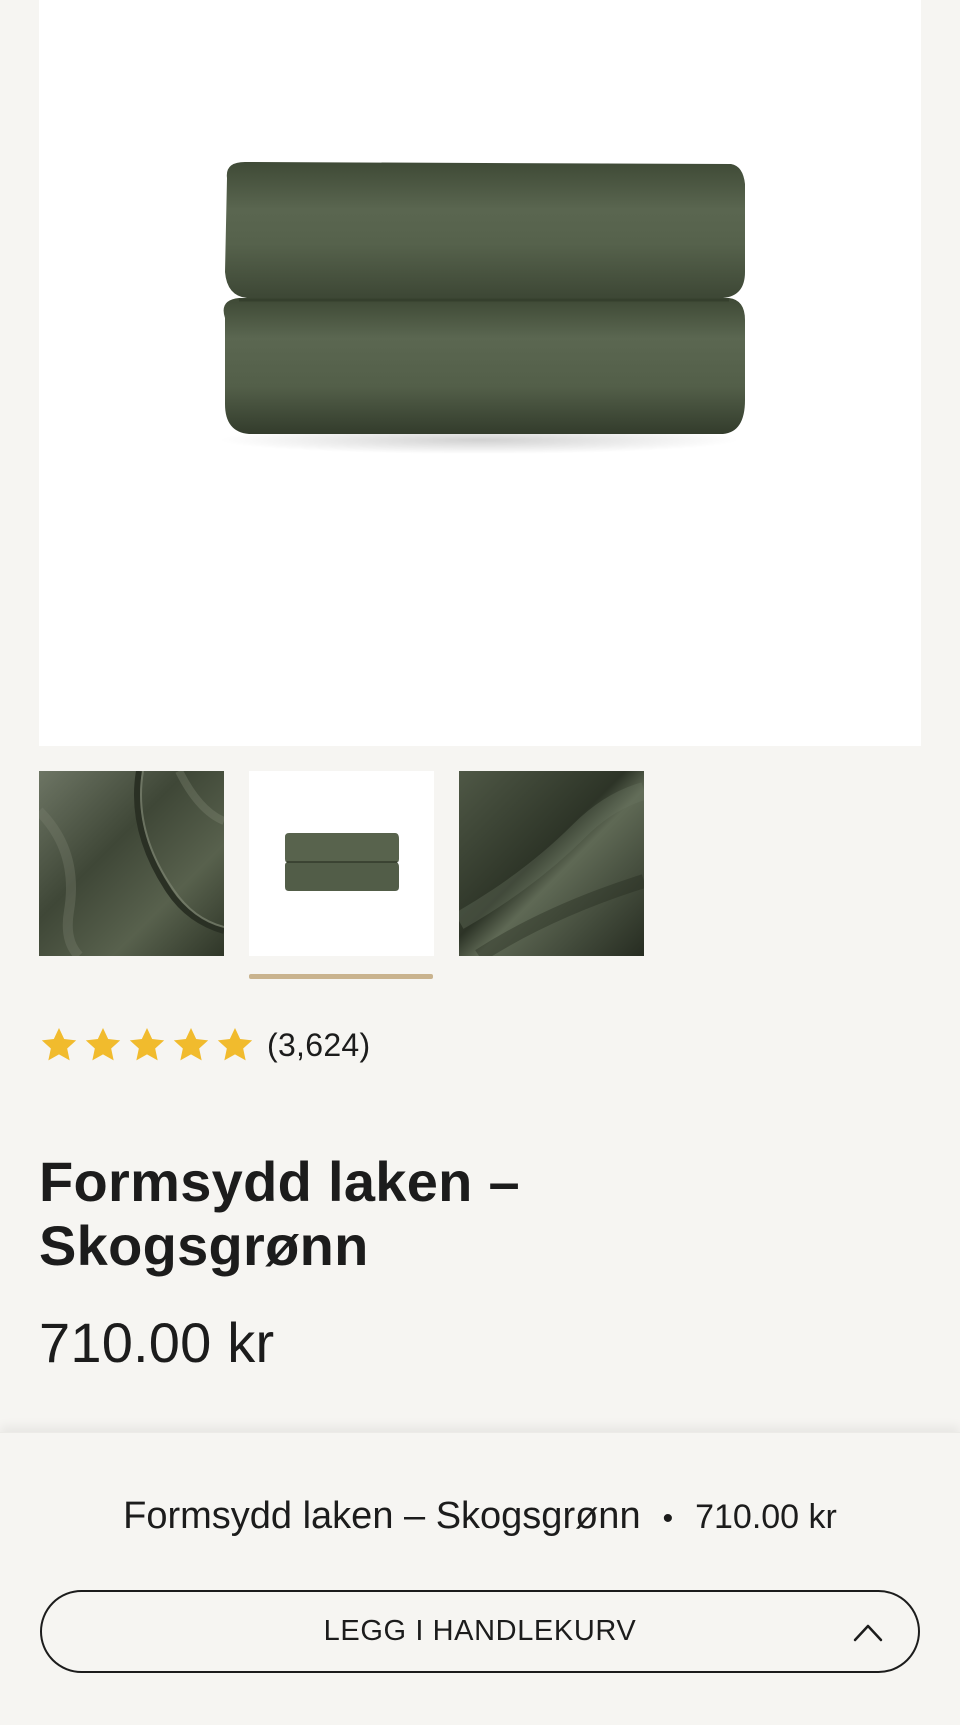 The width and height of the screenshot is (960, 1725). I want to click on add-to-cart-label: LEGG I HANDLEKURV, so click(480, 1631).